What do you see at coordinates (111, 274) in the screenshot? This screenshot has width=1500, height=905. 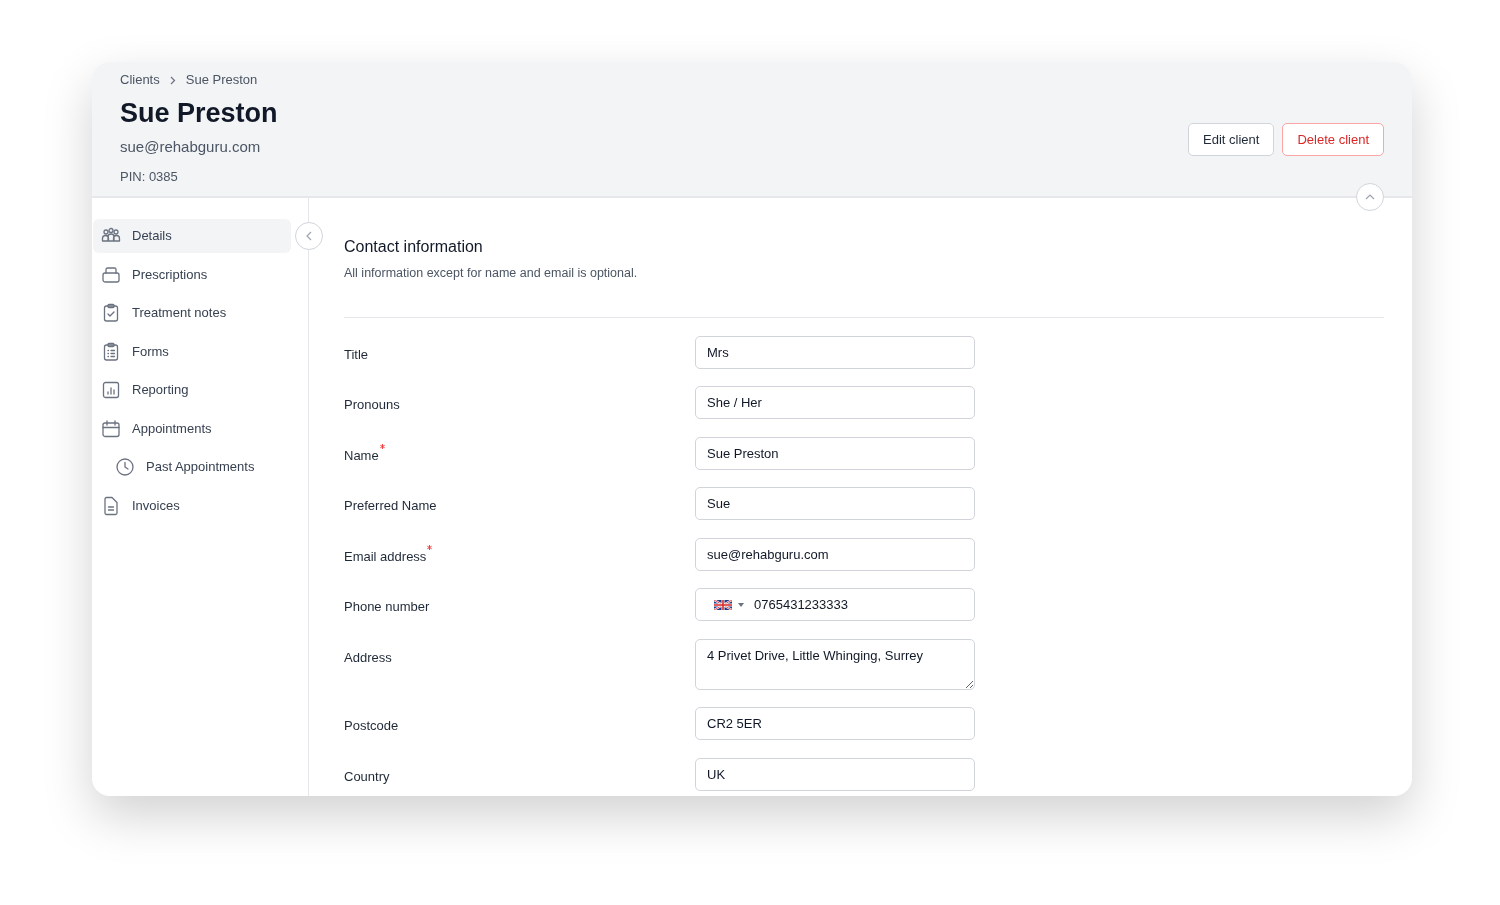 I see `tray-icon` at bounding box center [111, 274].